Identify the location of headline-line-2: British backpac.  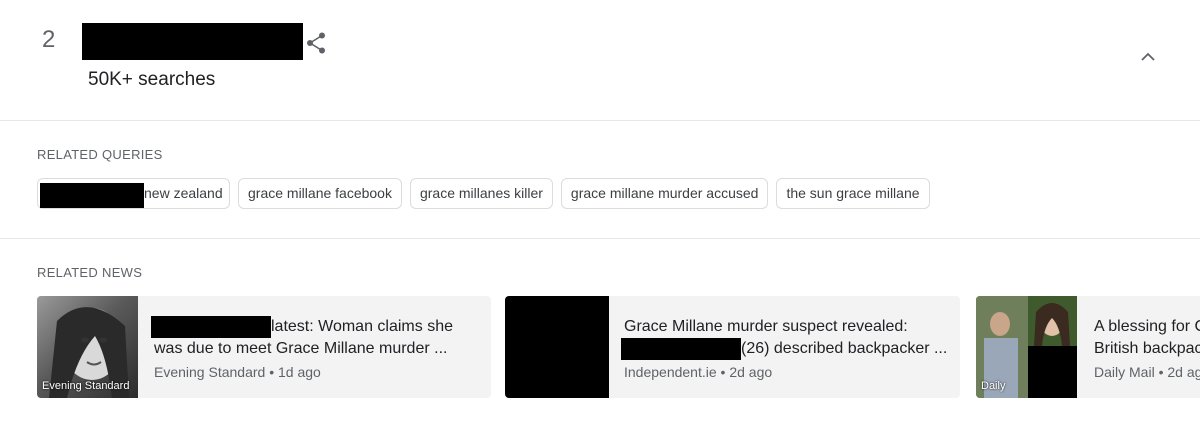
(1147, 348).